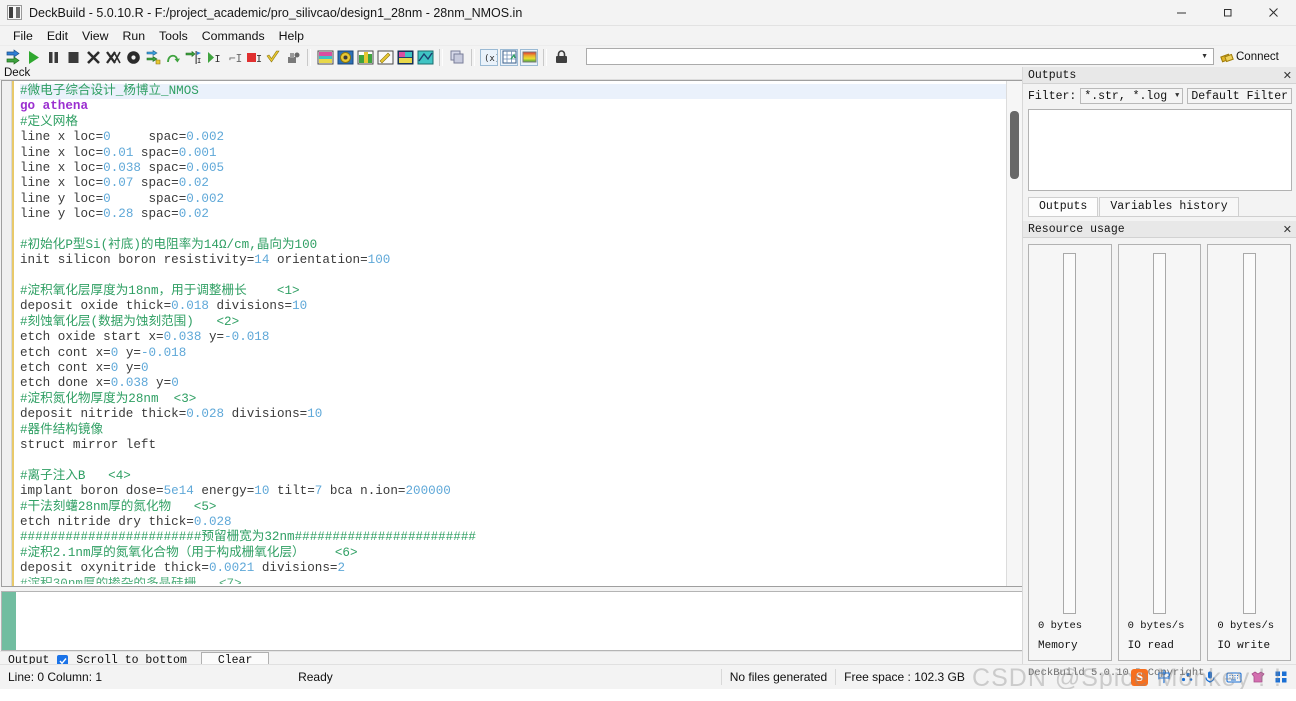  What do you see at coordinates (173, 57) in the screenshot?
I see `step-over-icon` at bounding box center [173, 57].